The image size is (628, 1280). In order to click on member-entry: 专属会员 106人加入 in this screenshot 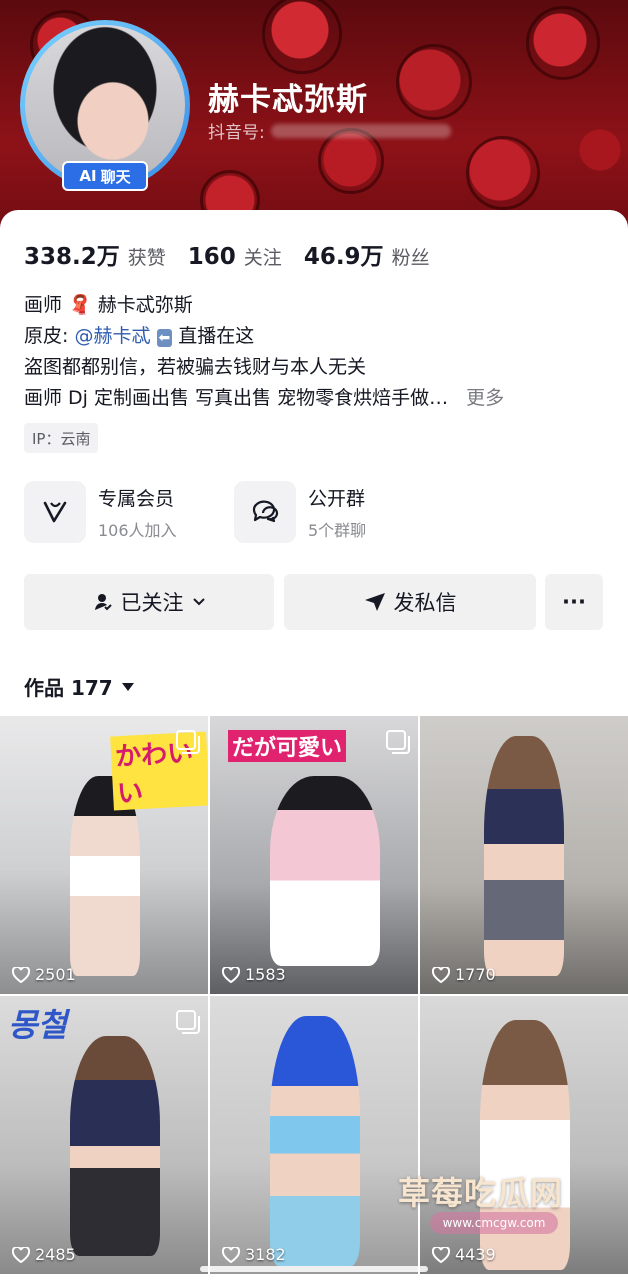, I will do `click(100, 512)`.